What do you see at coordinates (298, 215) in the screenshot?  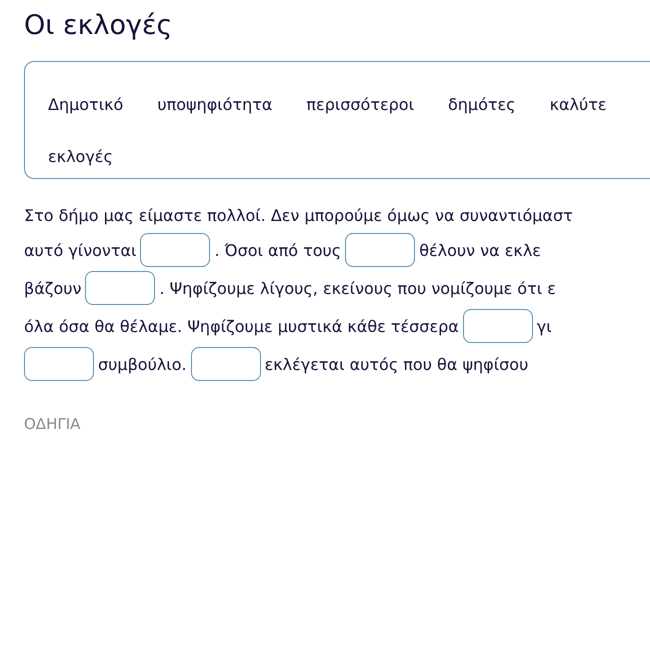 I see `passage-text: Στο δήμο μας είμαστε πολλοί. Δεν μπορούμε όμως να συναντιόμαστ` at bounding box center [298, 215].